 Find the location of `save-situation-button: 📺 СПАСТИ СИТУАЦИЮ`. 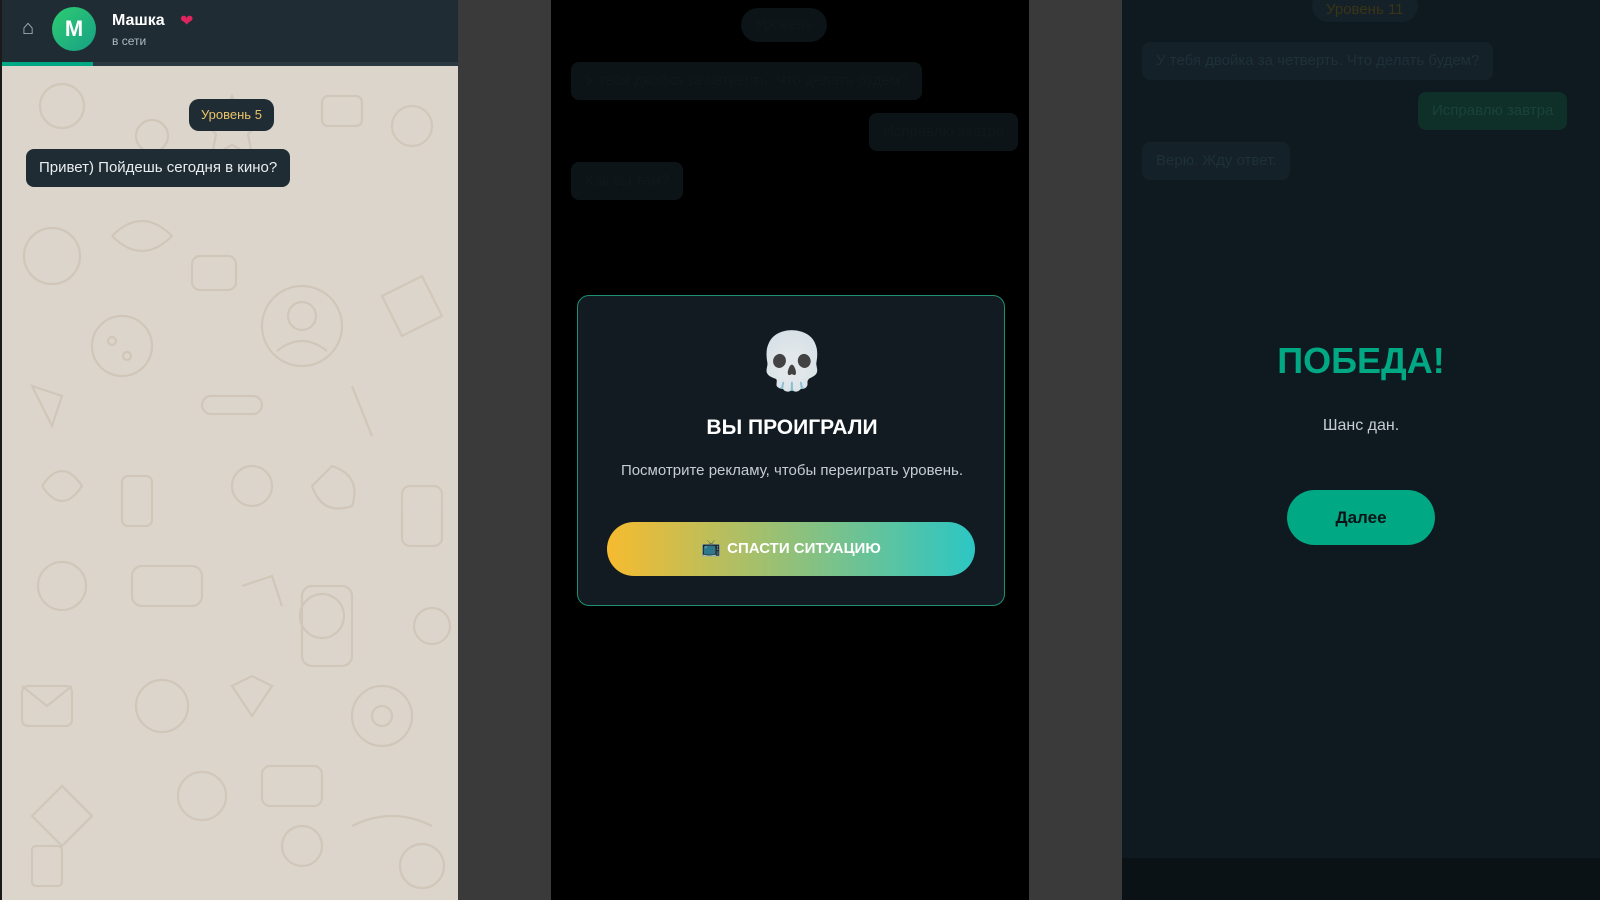

save-situation-button: 📺 СПАСТИ СИТУАЦИЮ is located at coordinates (791, 549).